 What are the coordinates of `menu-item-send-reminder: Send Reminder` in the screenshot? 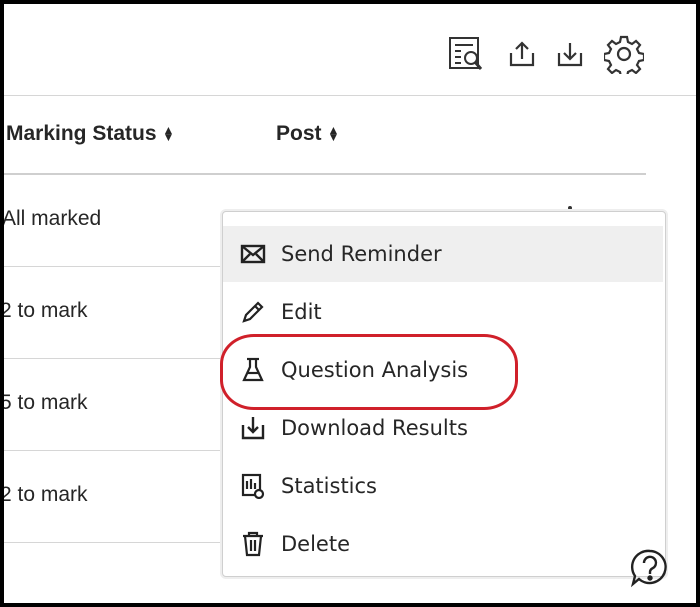 It's located at (443, 254).